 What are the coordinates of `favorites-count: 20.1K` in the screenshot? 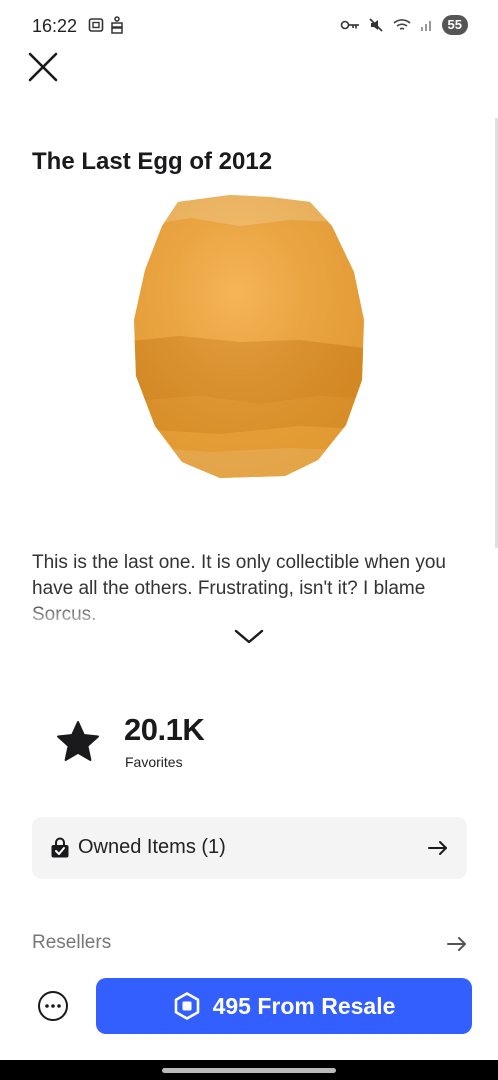 It's located at (164, 729).